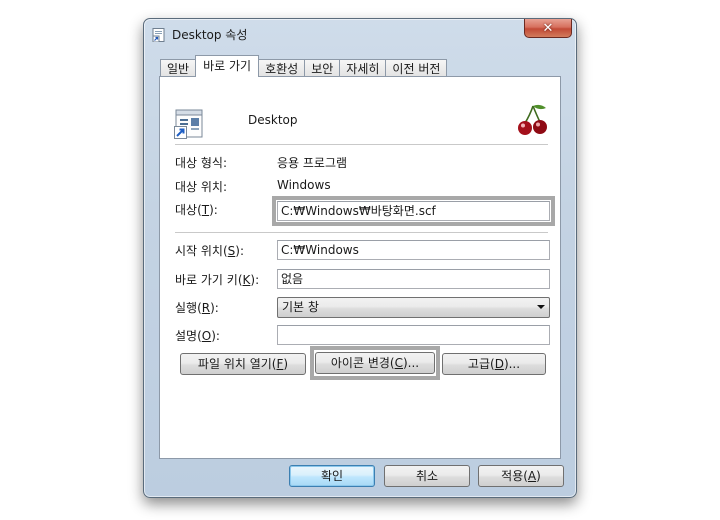 The image size is (720, 520). I want to click on target-label: 대상(T):, so click(196, 210).